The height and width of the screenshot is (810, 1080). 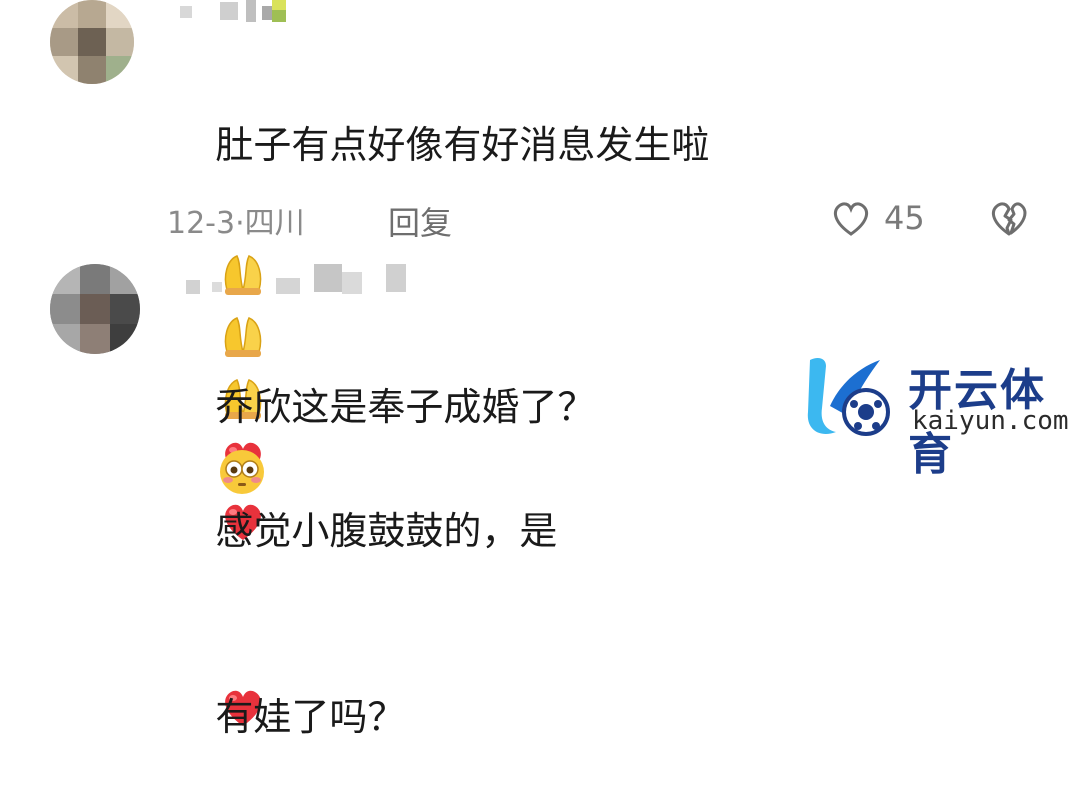 I want to click on comment-text-part2: 感觉小腹鼓鼓的，是, so click(x=386, y=531).